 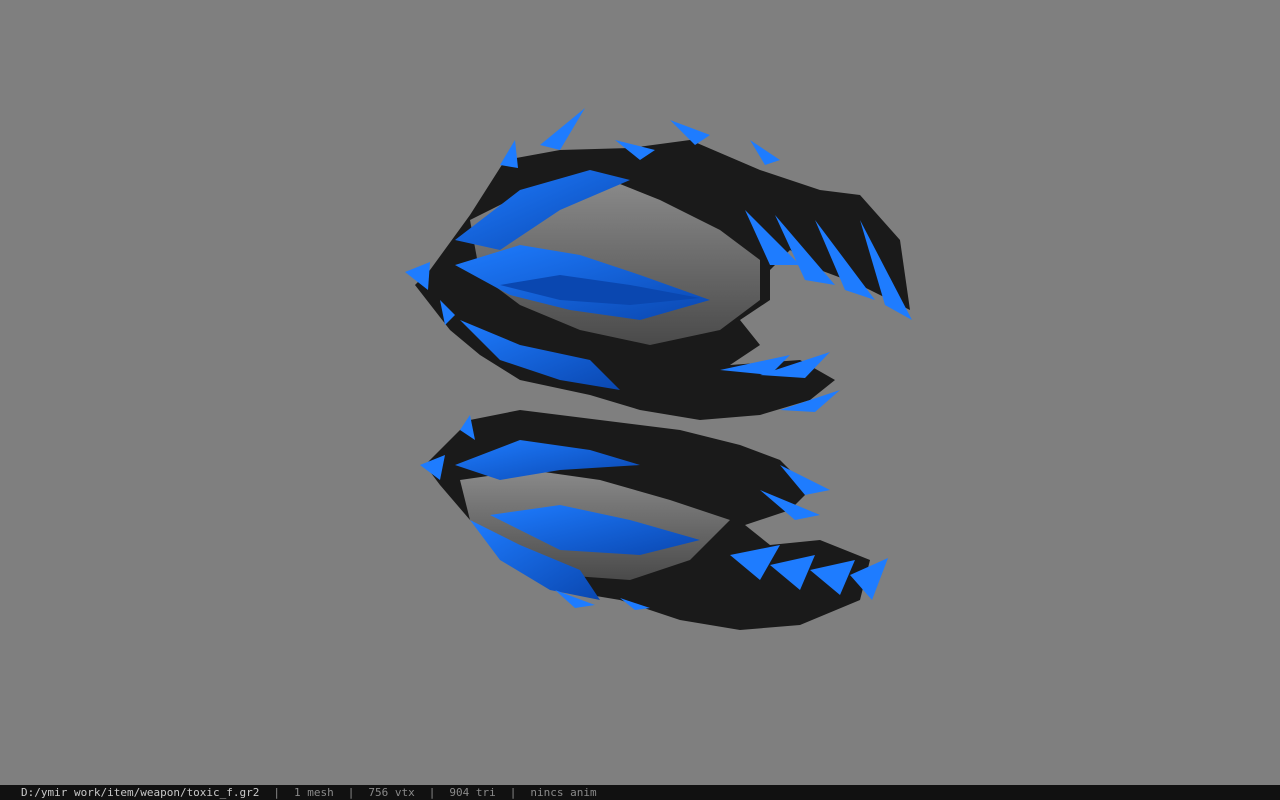 What do you see at coordinates (314, 792) in the screenshot?
I see `mesh-count: 1 mesh` at bounding box center [314, 792].